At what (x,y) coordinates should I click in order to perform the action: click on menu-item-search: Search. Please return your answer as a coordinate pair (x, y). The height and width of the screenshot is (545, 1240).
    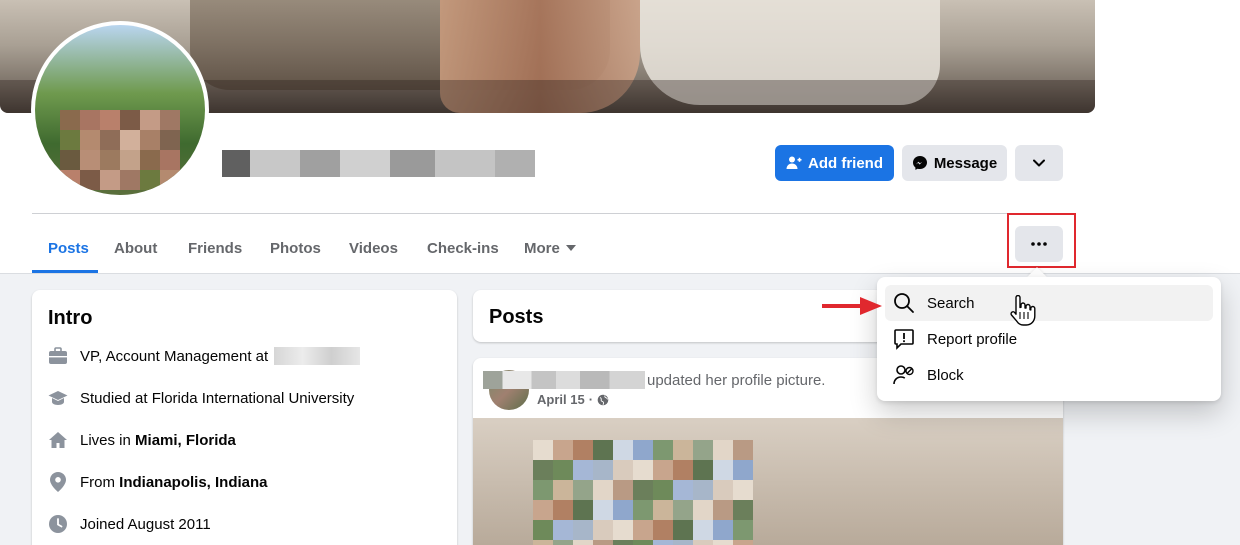
    Looking at the image, I should click on (1049, 303).